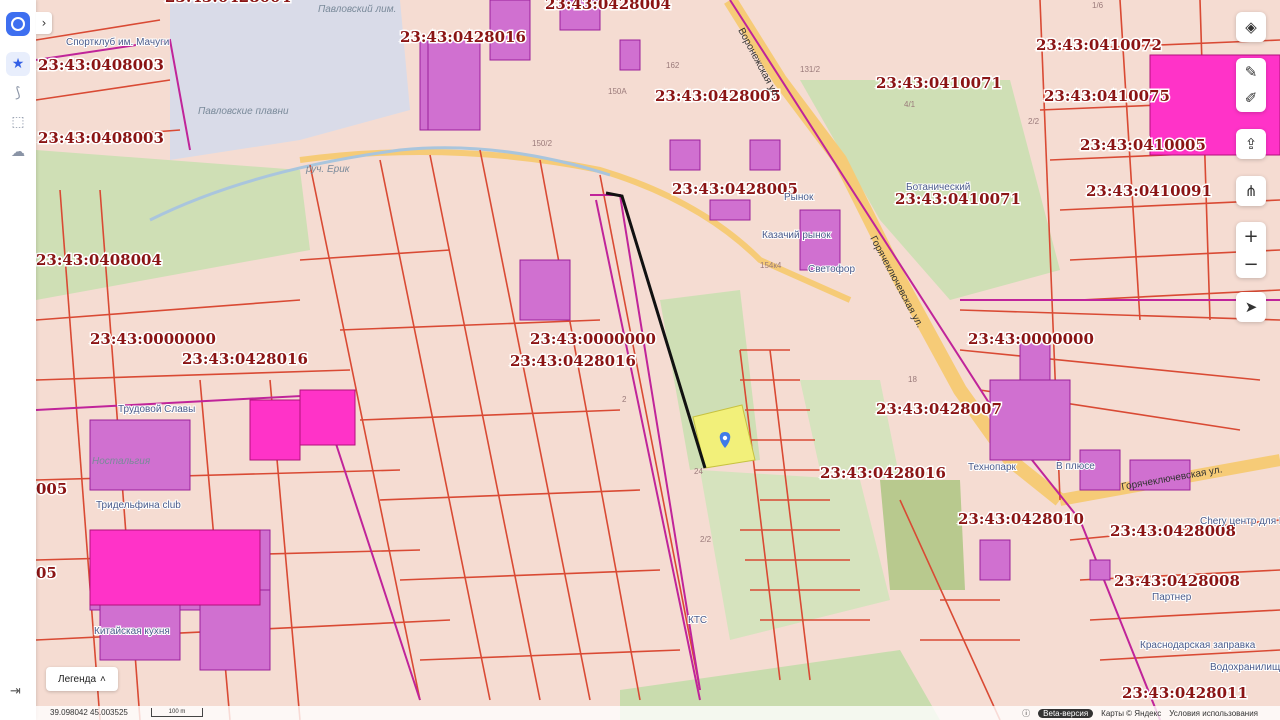  I want to click on favorites-icon: ★, so click(18, 64).